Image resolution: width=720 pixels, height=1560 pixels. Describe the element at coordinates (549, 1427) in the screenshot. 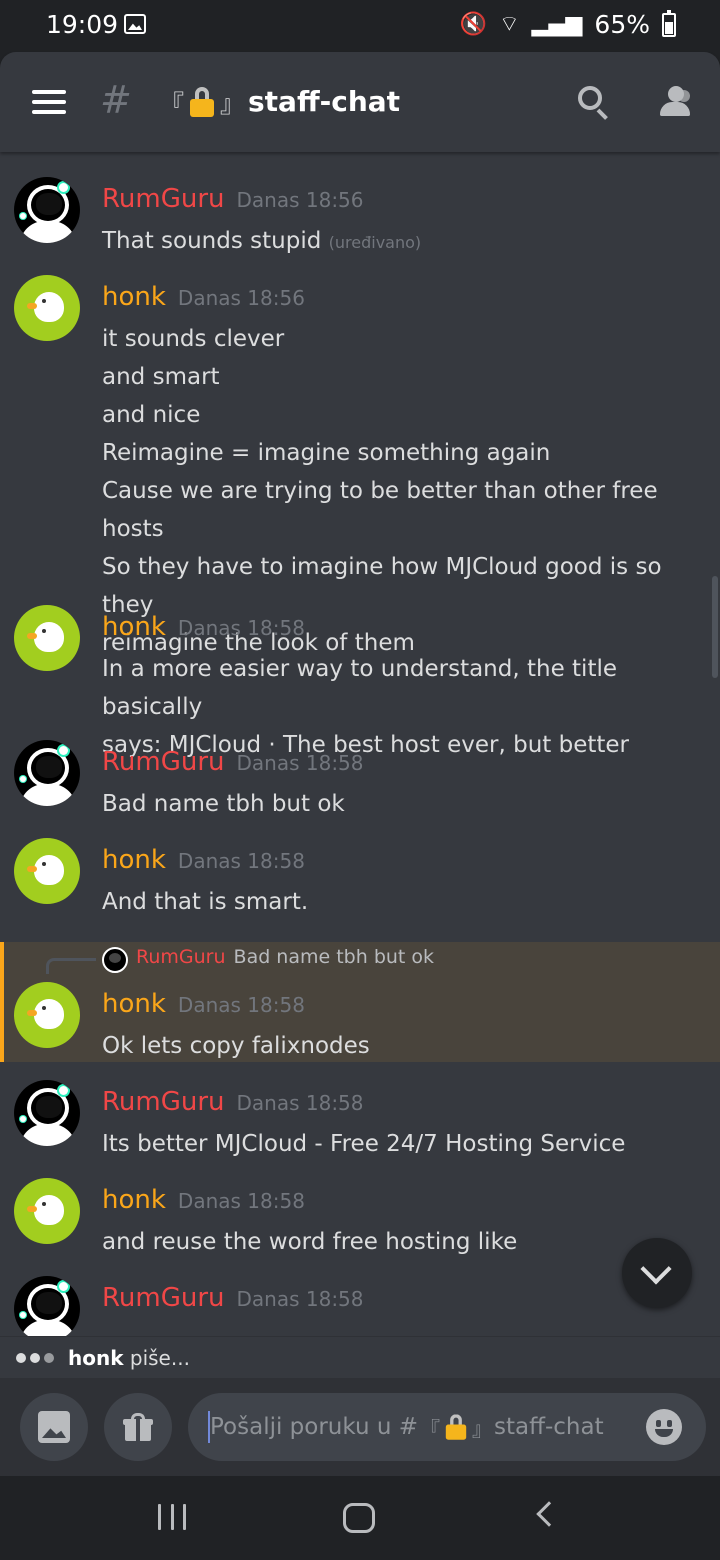

I see `placeholder-channel: staff-chat` at that location.